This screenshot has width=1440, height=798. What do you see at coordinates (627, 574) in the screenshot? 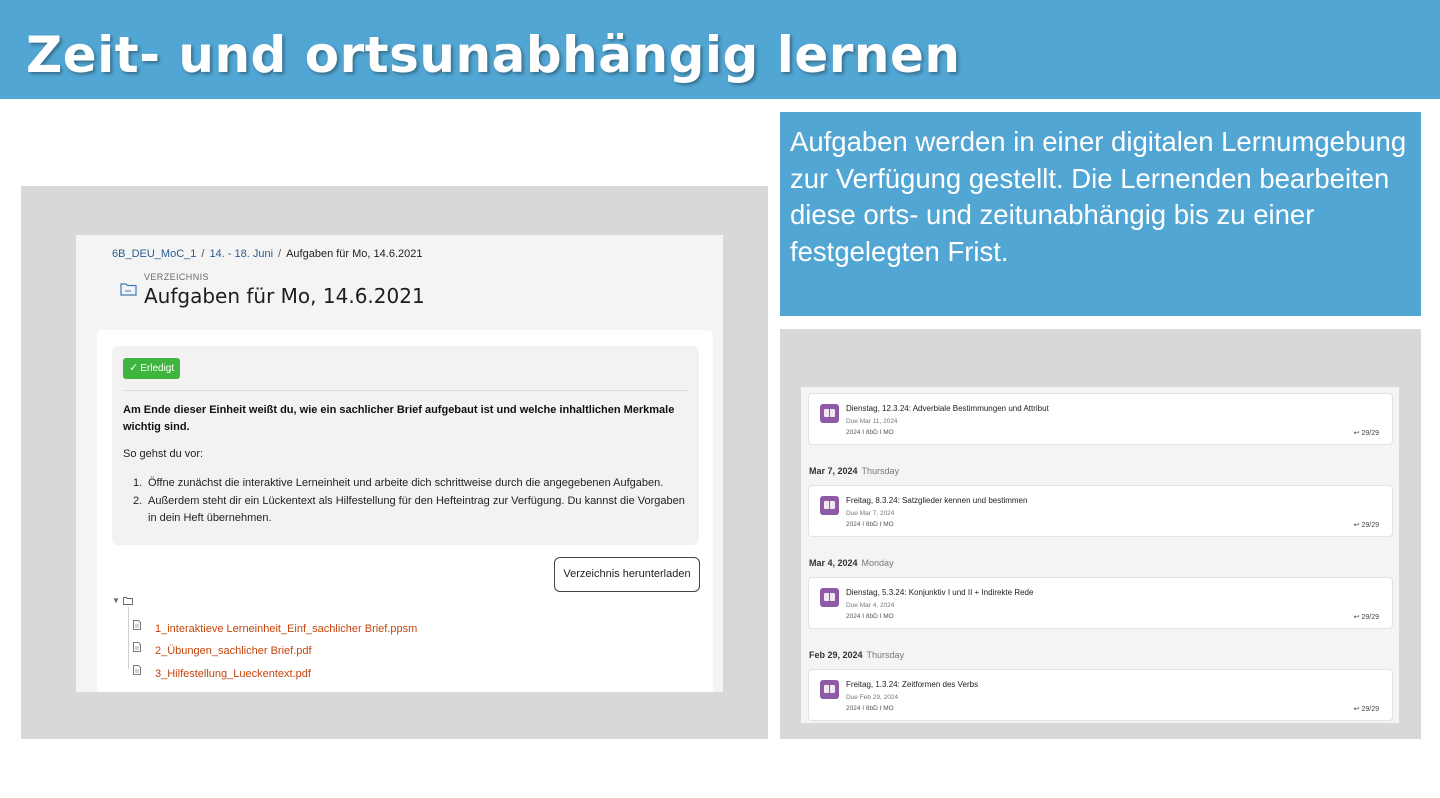
I see `download-folder-button: Verzeichnis herunterladen` at bounding box center [627, 574].